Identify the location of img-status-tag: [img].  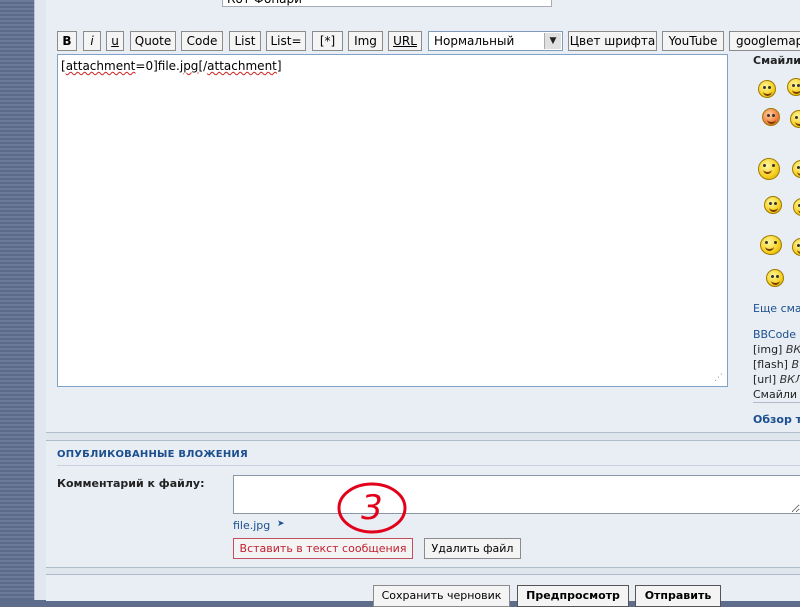
(768, 349).